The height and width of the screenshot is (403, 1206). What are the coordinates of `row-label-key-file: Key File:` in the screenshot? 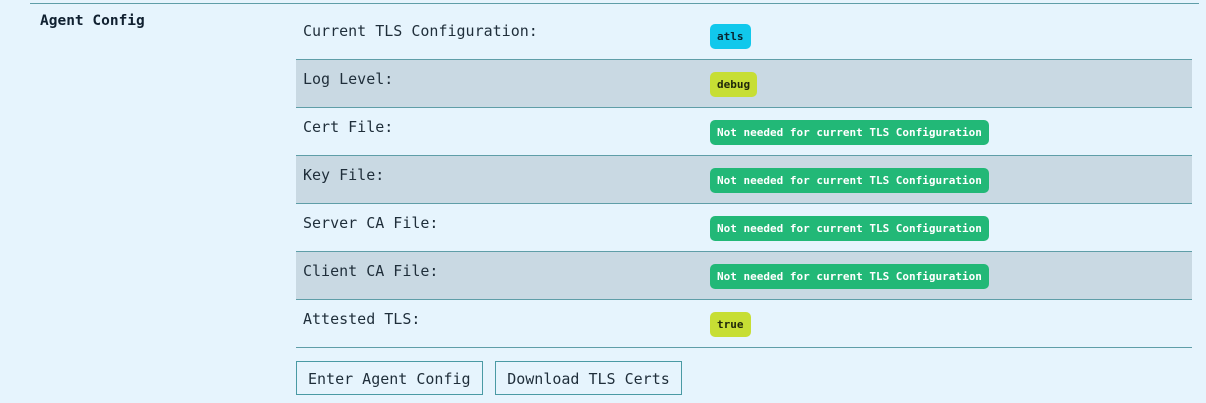 It's located at (344, 175).